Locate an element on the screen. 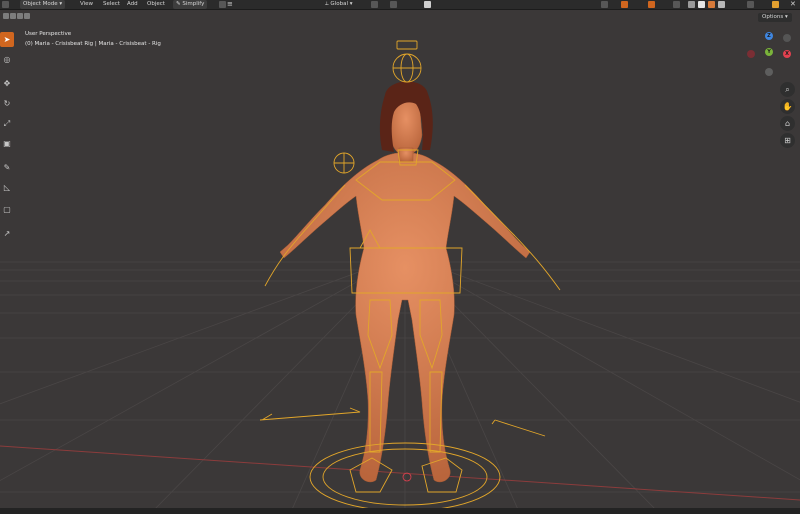  y-axis-handle: Y is located at coordinates (769, 52).